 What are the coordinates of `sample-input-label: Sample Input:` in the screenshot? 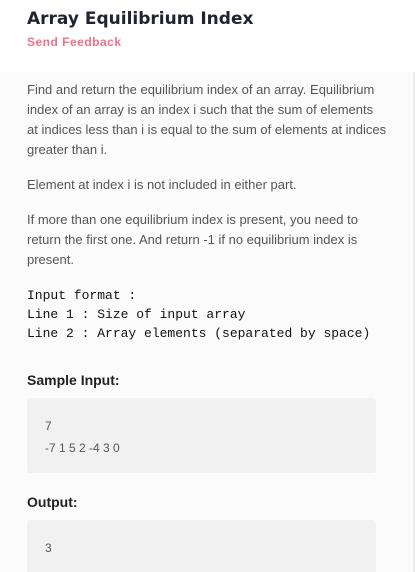 It's located at (73, 380).